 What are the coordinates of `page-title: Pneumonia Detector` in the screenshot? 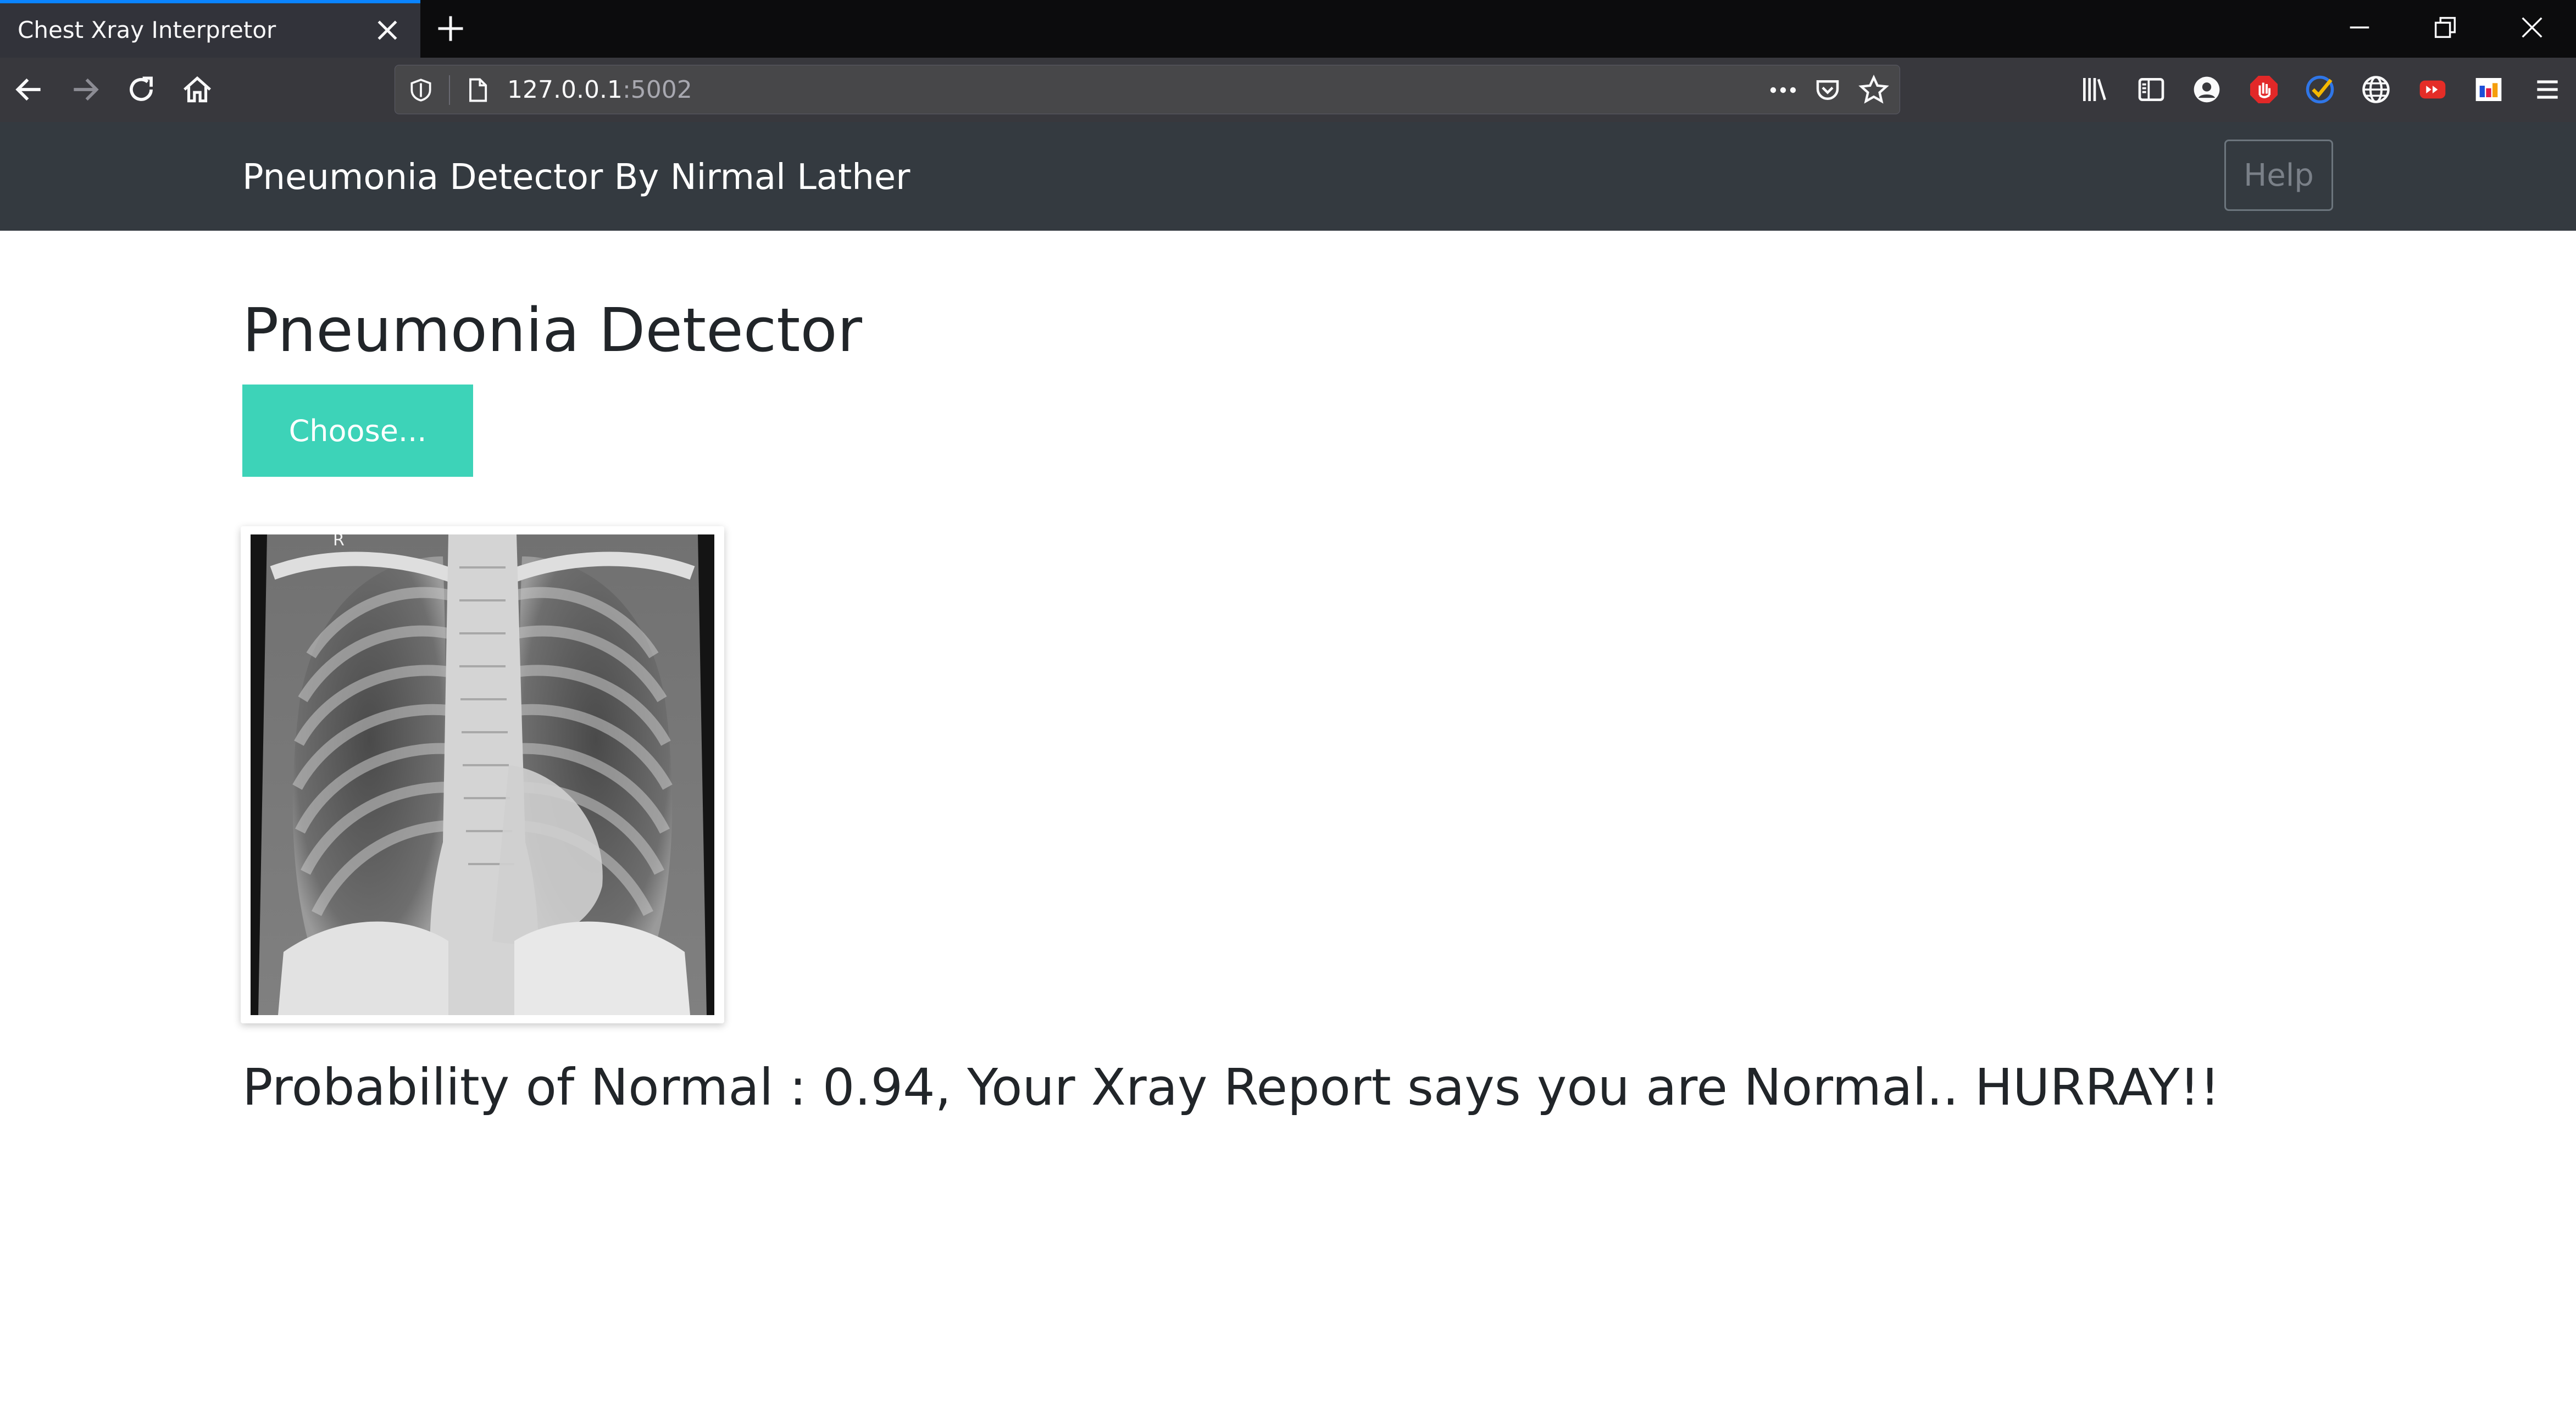 It's located at (552, 330).